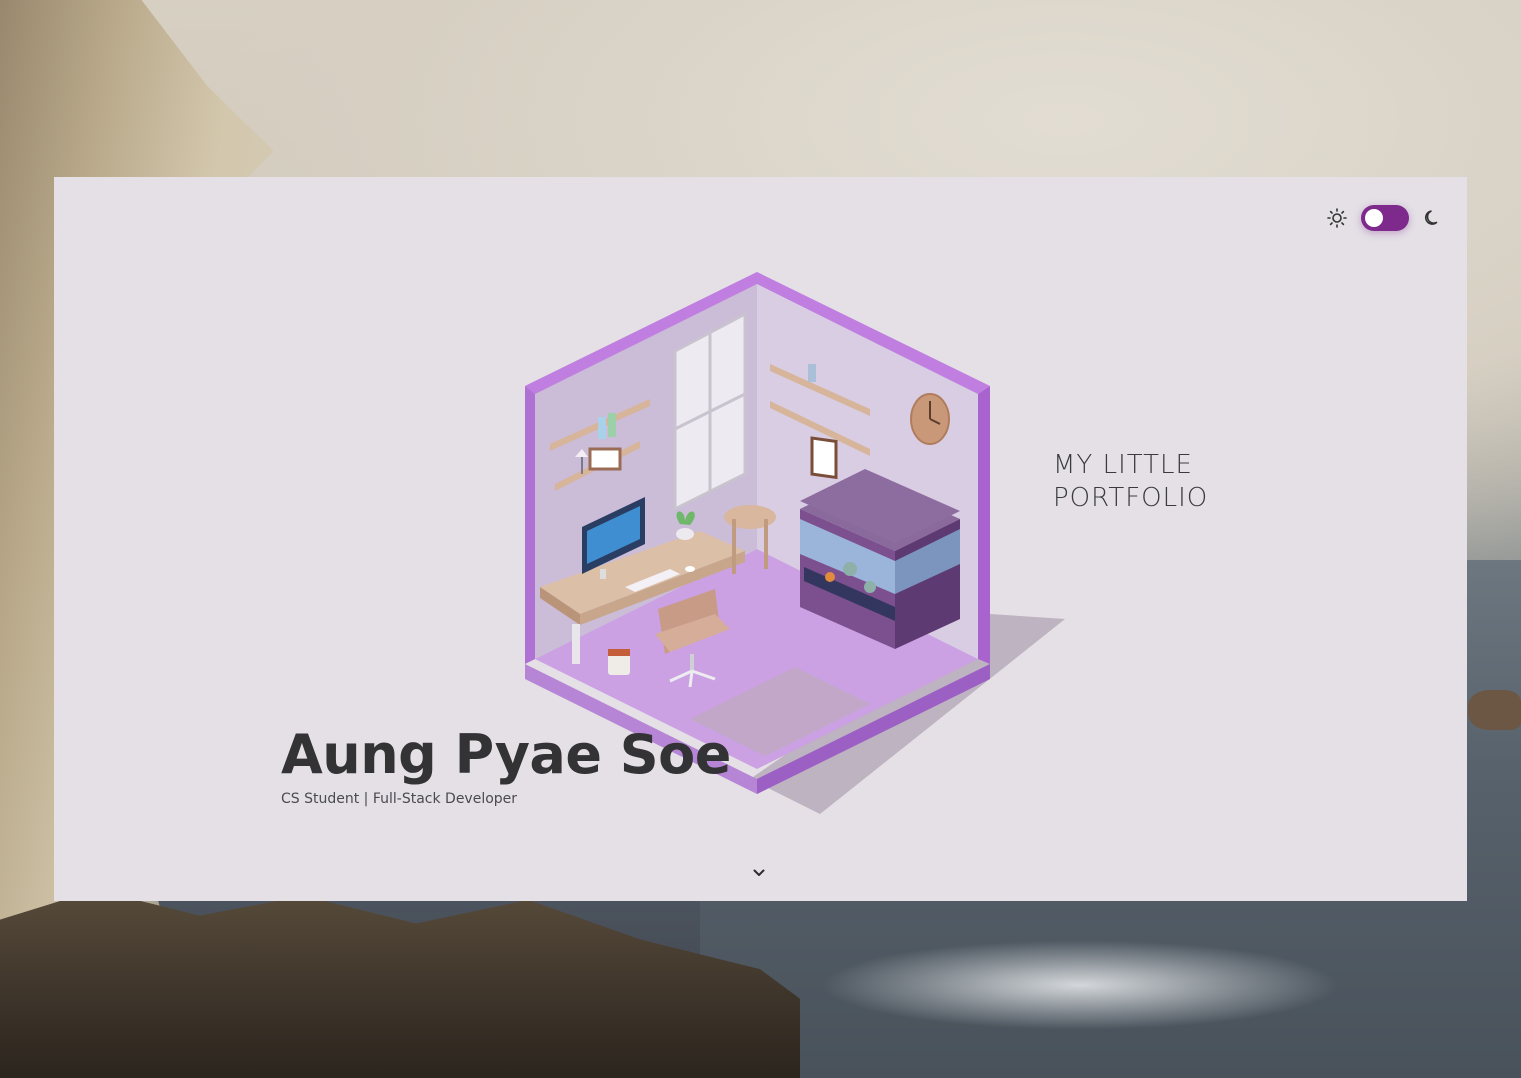 The height and width of the screenshot is (1078, 1521). What do you see at coordinates (1123, 465) in the screenshot?
I see `tagline-line-1: MY LITTLE` at bounding box center [1123, 465].